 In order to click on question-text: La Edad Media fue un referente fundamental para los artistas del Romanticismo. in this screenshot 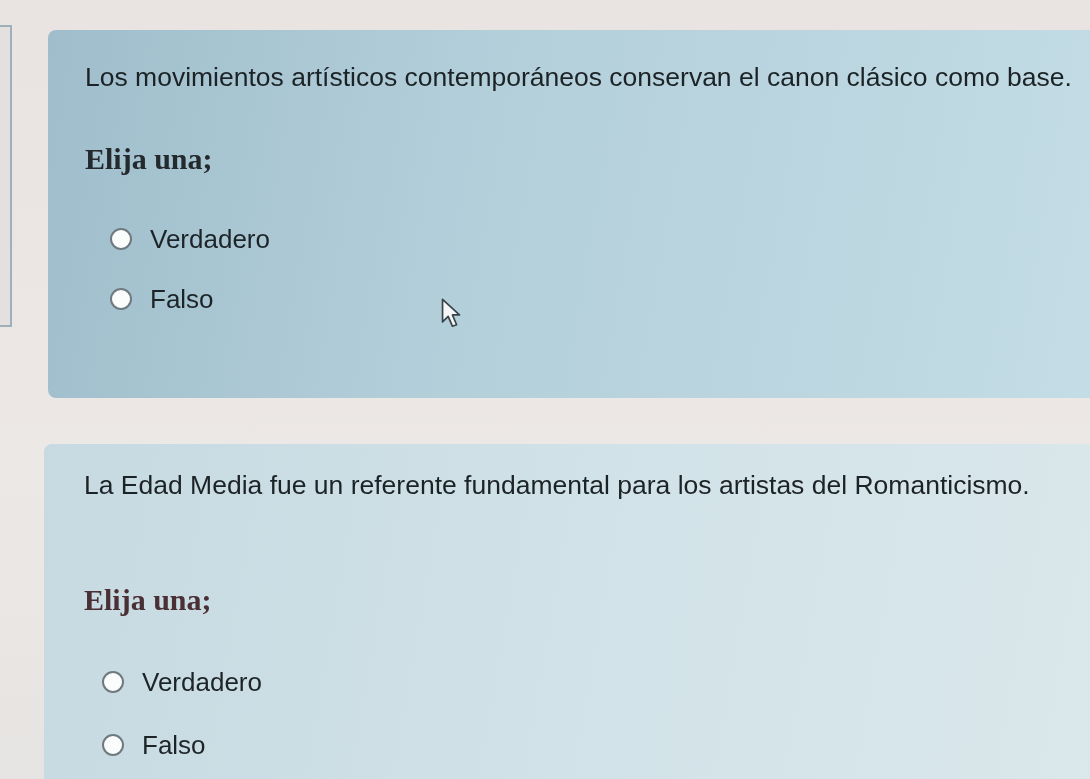, I will do `click(557, 485)`.